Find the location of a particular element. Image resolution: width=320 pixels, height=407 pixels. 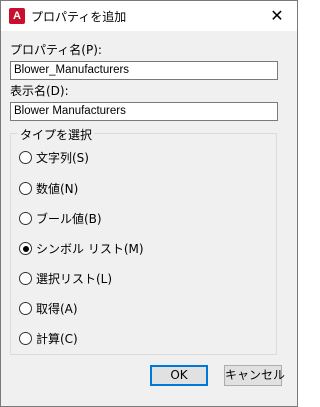

radio-label: 文字列(S) is located at coordinates (62, 158).